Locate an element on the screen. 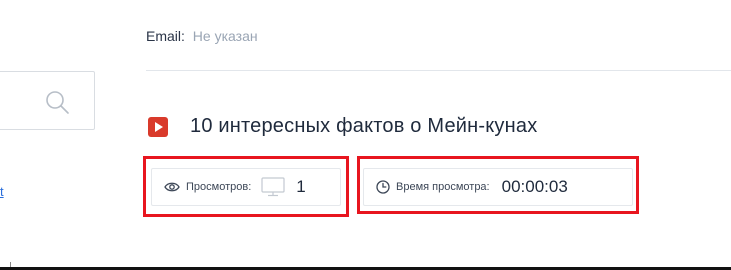  video-title: 10 интересных фактов о Мейн-кунах is located at coordinates (363, 126).